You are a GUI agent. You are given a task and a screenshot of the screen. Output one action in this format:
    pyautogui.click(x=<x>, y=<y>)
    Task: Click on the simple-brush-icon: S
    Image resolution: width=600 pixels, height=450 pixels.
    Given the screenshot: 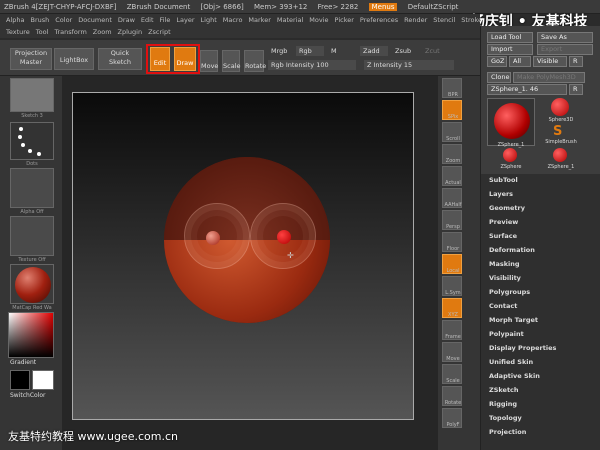 What is the action you would take?
    pyautogui.click(x=557, y=131)
    